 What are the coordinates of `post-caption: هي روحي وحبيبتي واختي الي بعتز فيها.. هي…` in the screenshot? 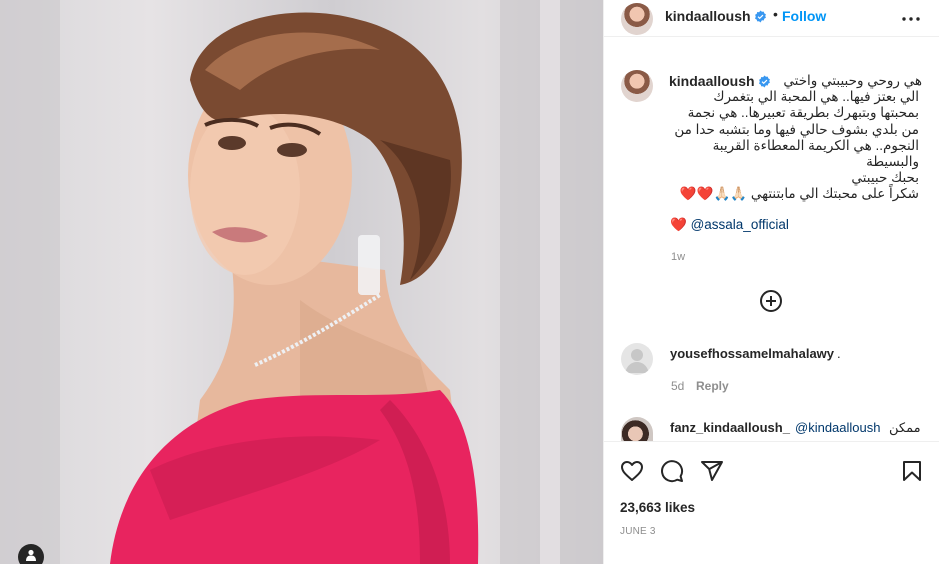 It's located at (773, 138).